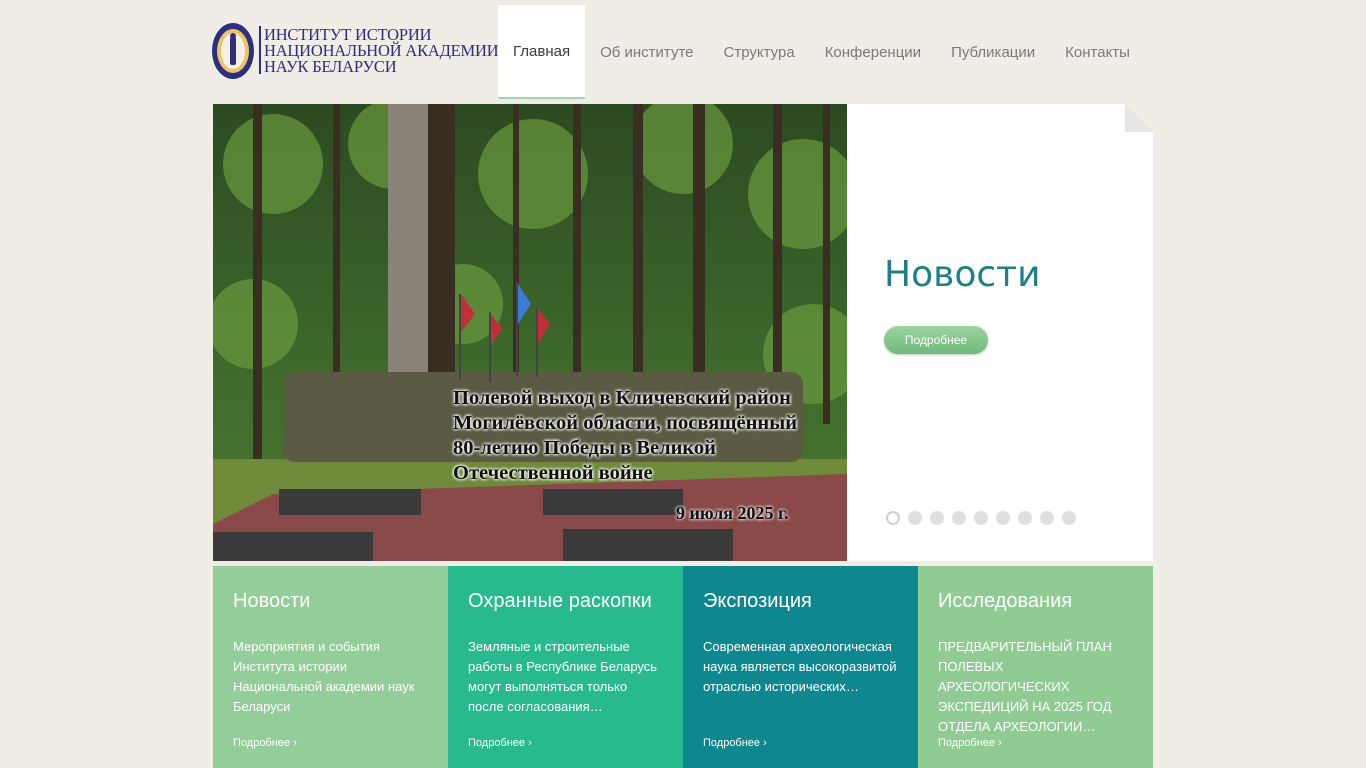 Image resolution: width=1366 pixels, height=768 pixels. What do you see at coordinates (260, 50) in the screenshot?
I see `logo-divider` at bounding box center [260, 50].